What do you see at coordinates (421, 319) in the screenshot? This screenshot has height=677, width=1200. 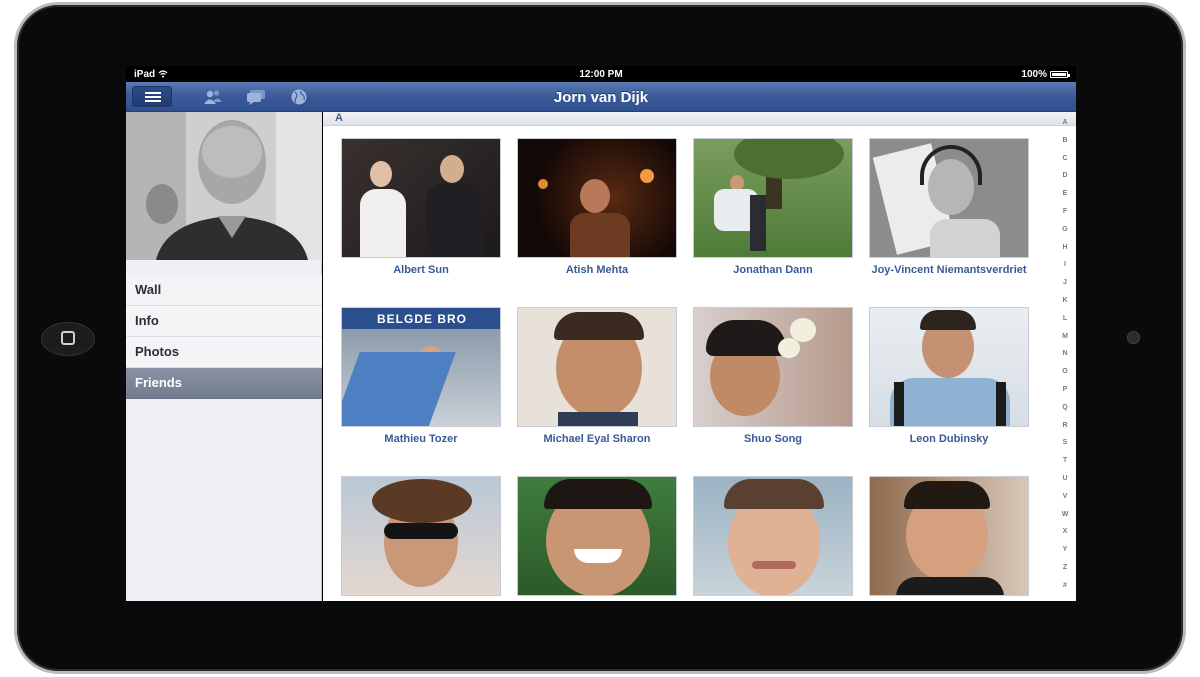 I see `sign-text: BELGDE BRO` at bounding box center [421, 319].